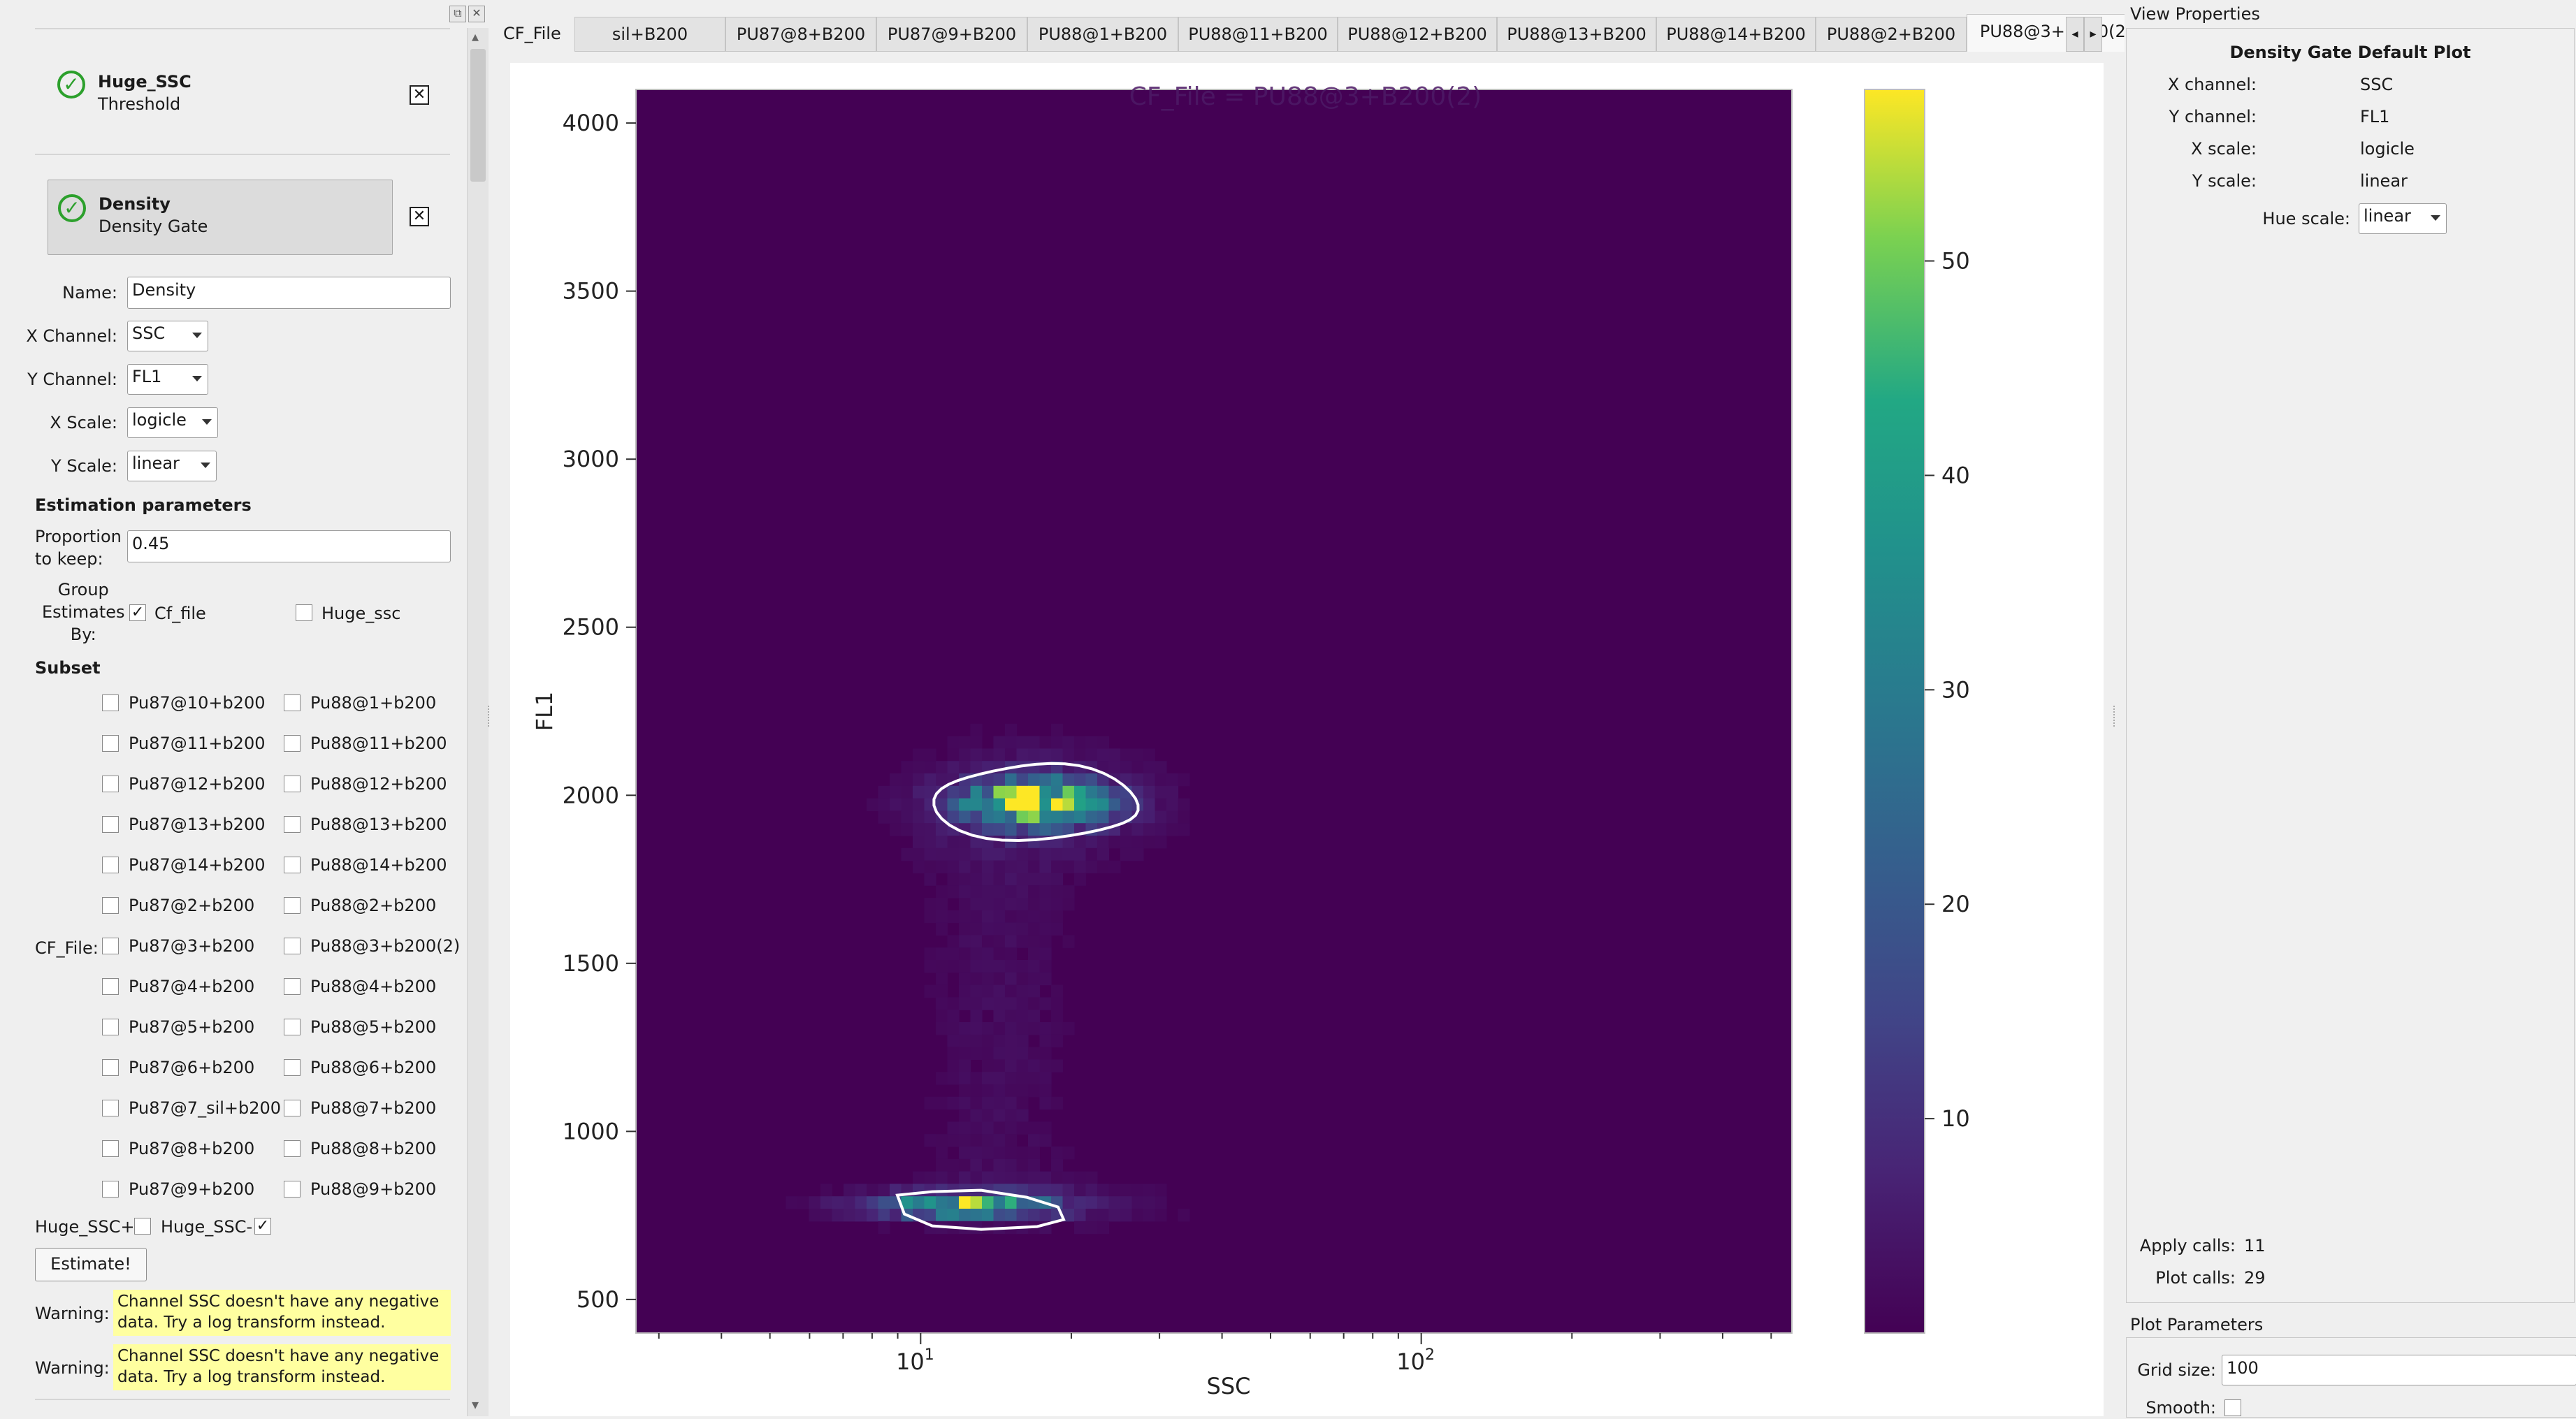 This screenshot has width=2576, height=1419. I want to click on tab-pu88-13-b200: PU88@13+B200, so click(1577, 34).